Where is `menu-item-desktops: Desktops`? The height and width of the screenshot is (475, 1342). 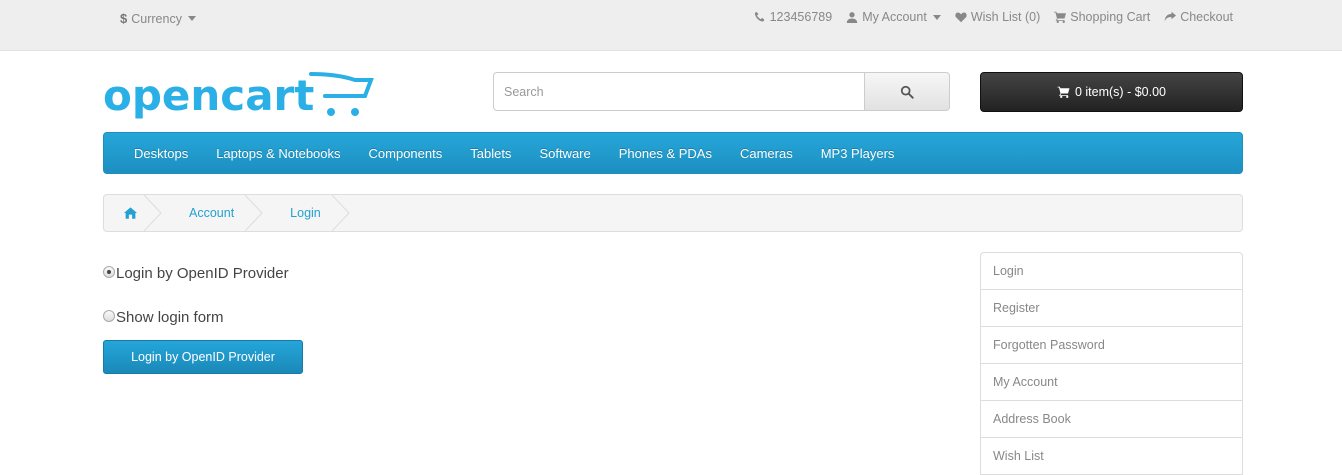 menu-item-desktops: Desktops is located at coordinates (161, 153).